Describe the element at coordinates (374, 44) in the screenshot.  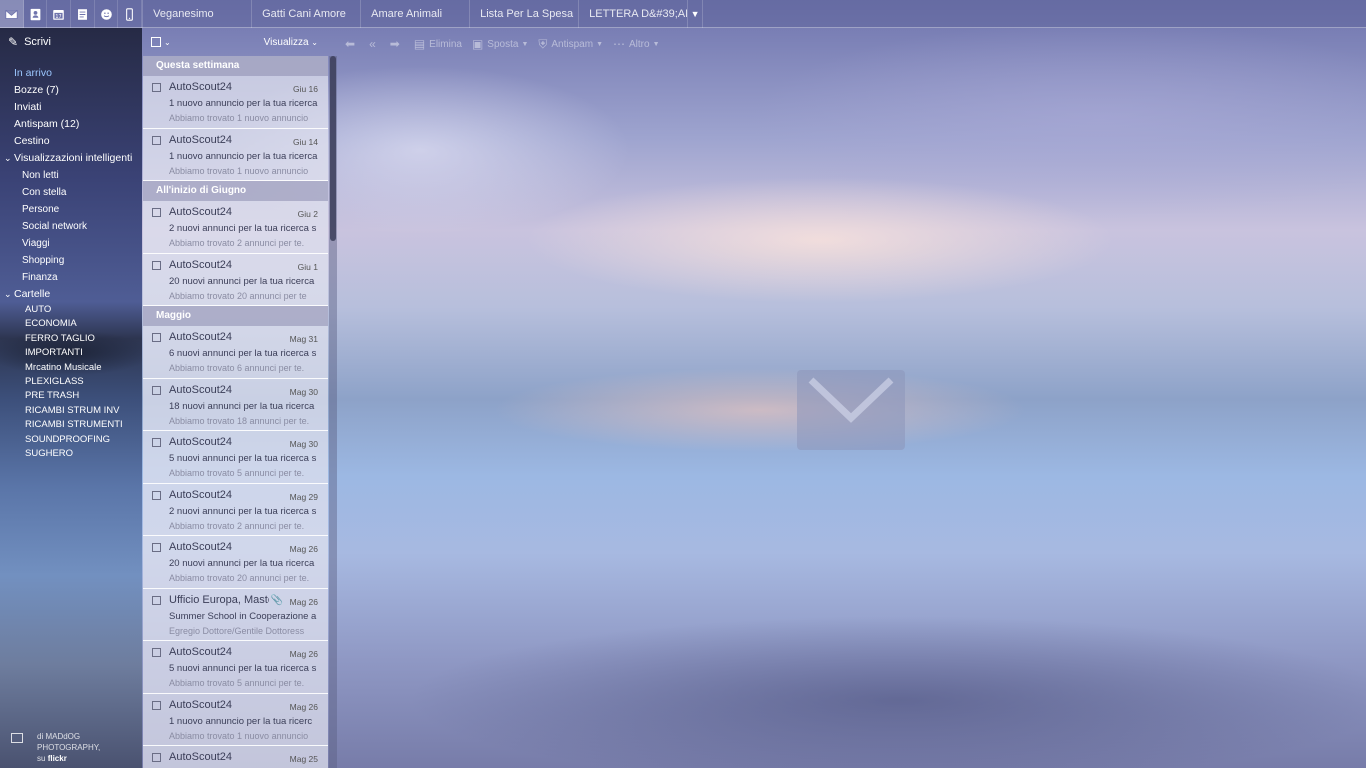
I see `reply-all-button: «` at that location.